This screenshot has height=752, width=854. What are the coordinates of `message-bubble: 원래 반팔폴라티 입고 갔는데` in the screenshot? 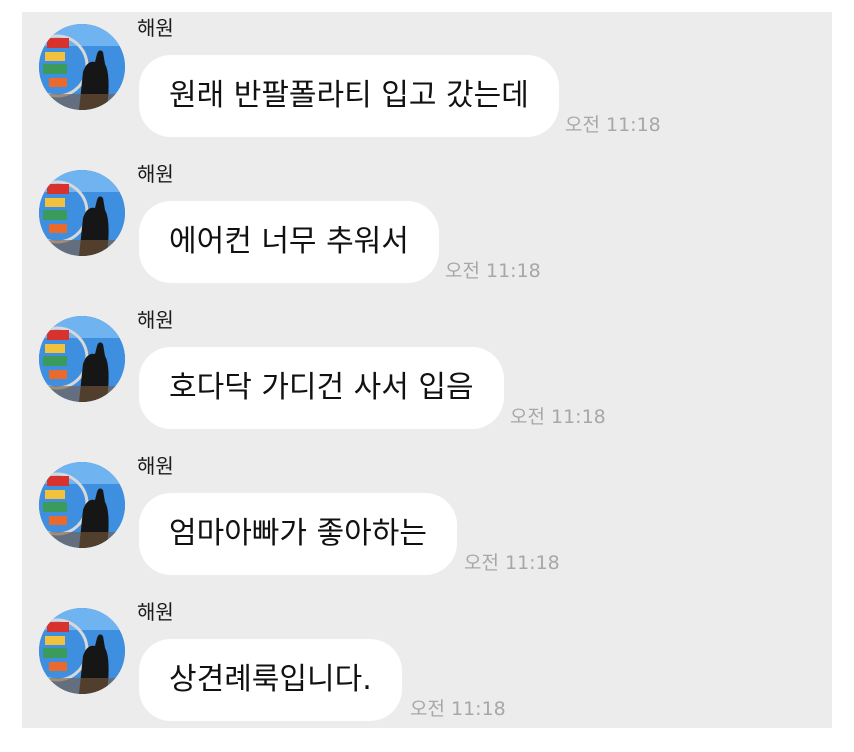 It's located at (349, 96).